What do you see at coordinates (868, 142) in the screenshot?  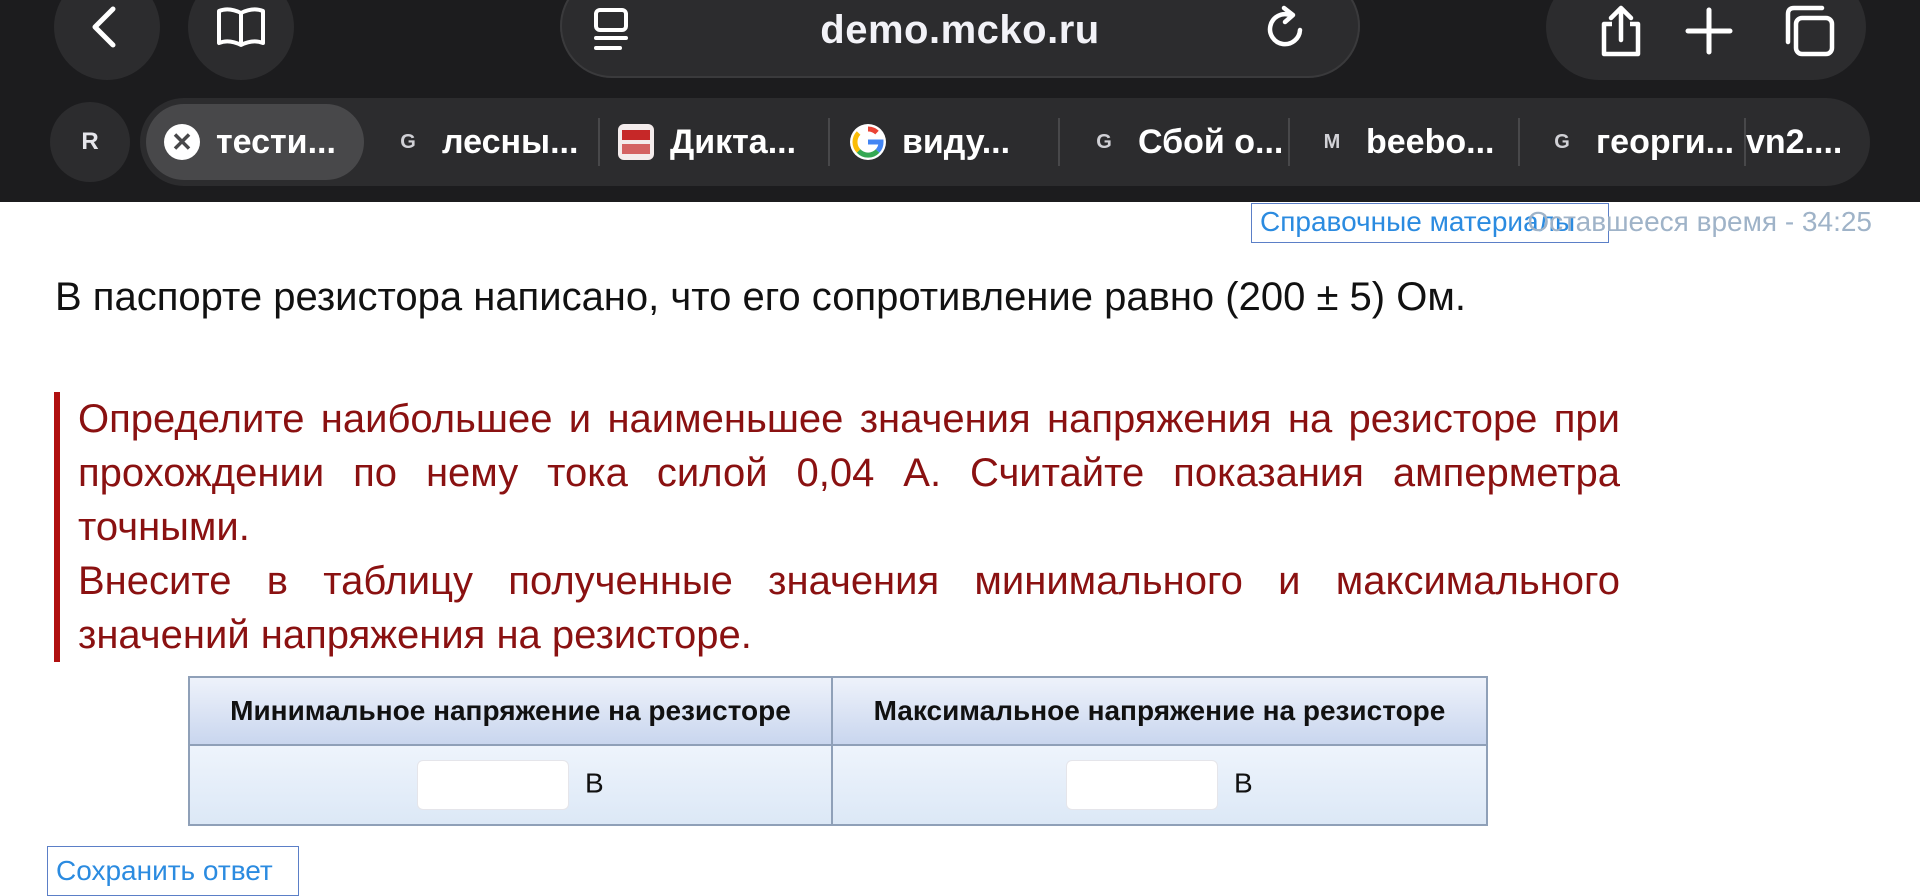 I see `google-icon` at bounding box center [868, 142].